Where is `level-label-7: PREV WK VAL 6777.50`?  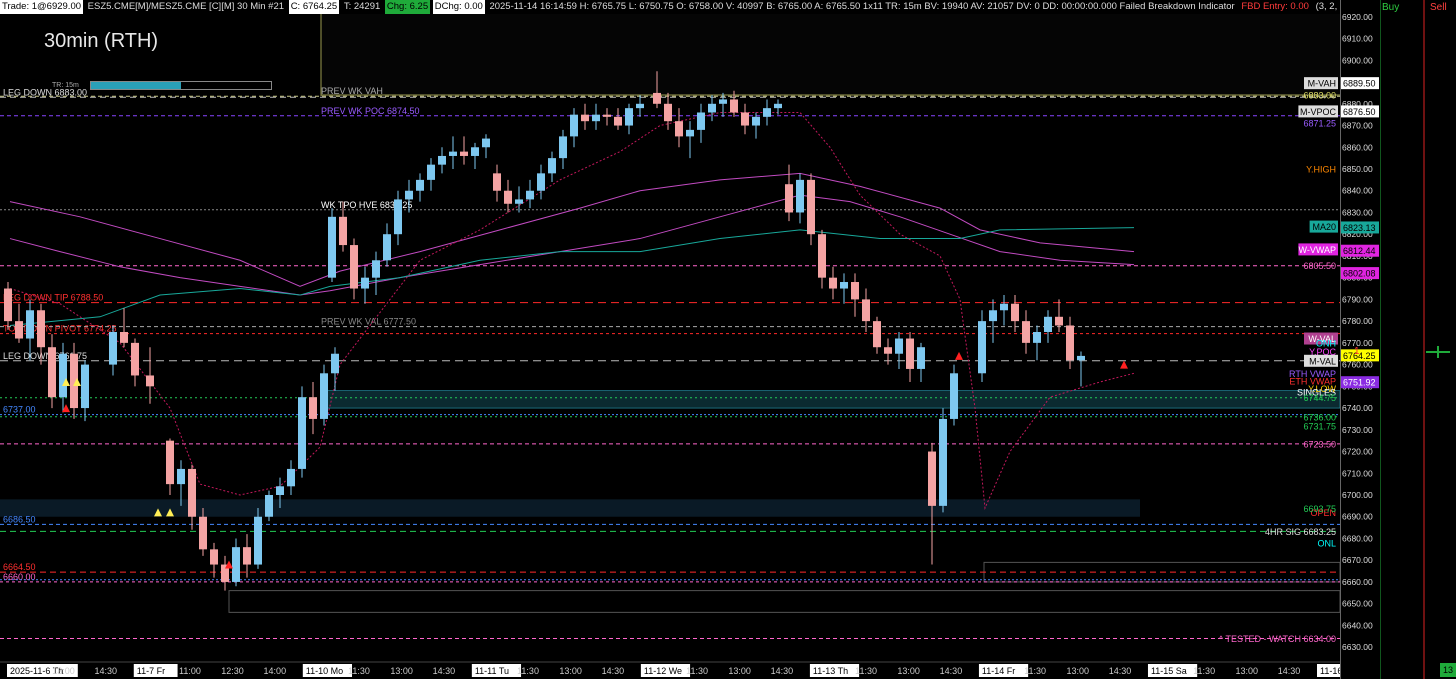 level-label-7: PREV WK VAL 6777.50 is located at coordinates (368, 322).